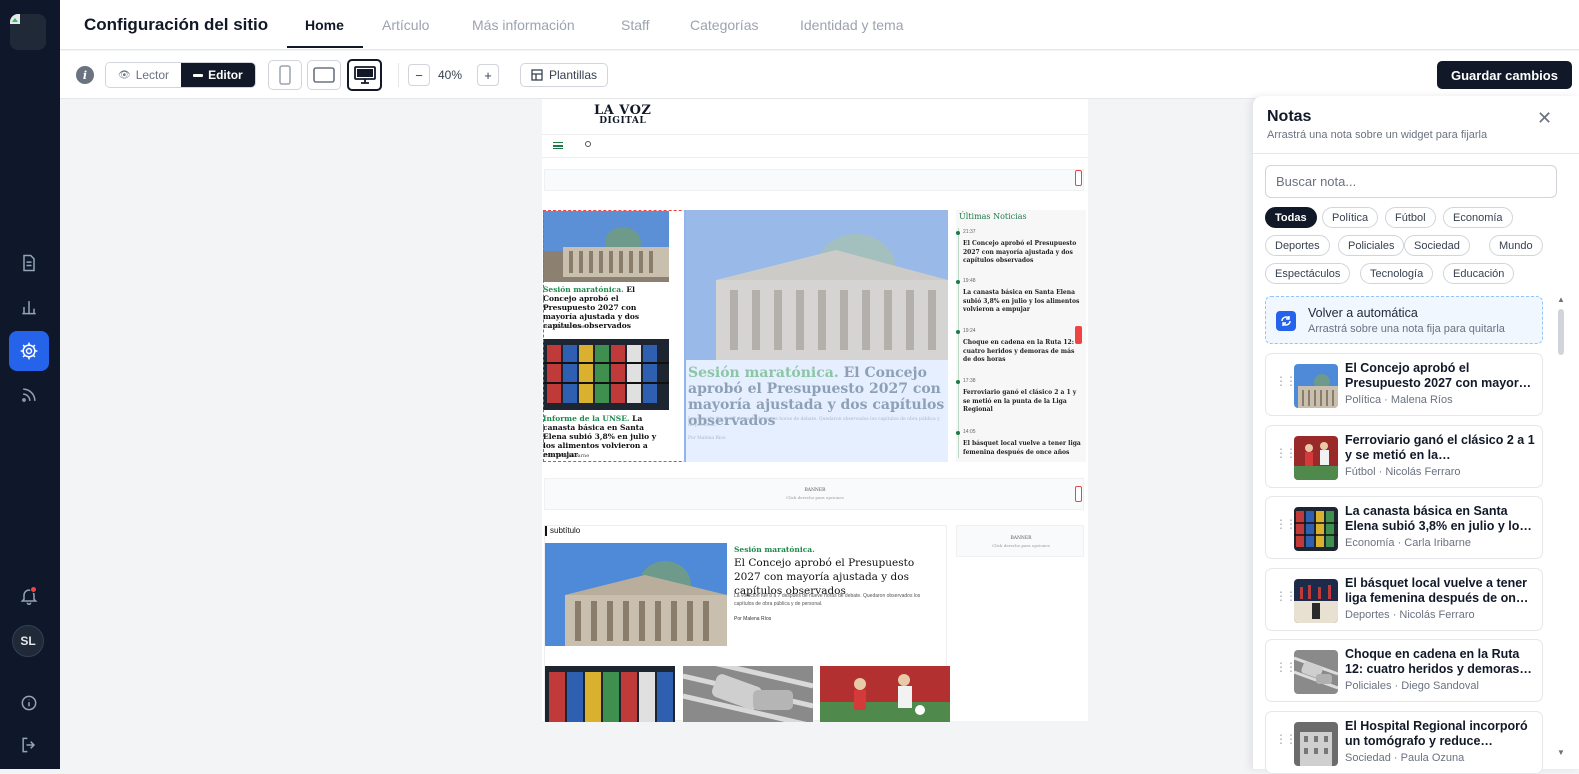  What do you see at coordinates (993, 216) in the screenshot?
I see `latest-news-title: Últimas Noticias` at bounding box center [993, 216].